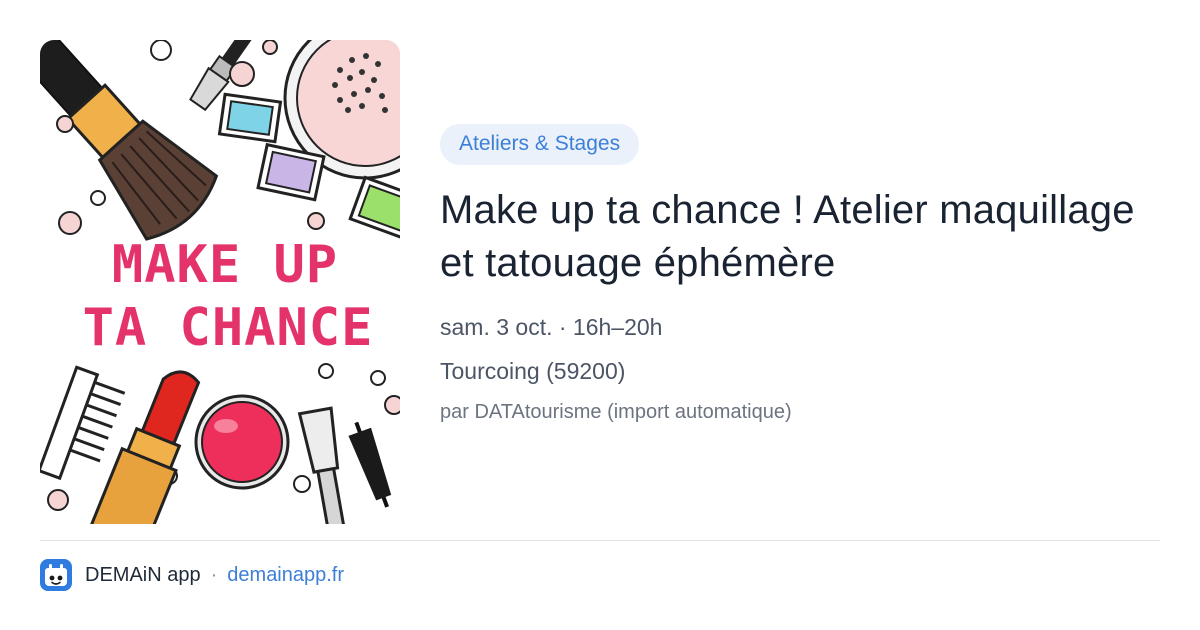 This screenshot has height=630, width=1200. What do you see at coordinates (616, 412) in the screenshot?
I see `event-source: par DATAtourisme (import automatique)` at bounding box center [616, 412].